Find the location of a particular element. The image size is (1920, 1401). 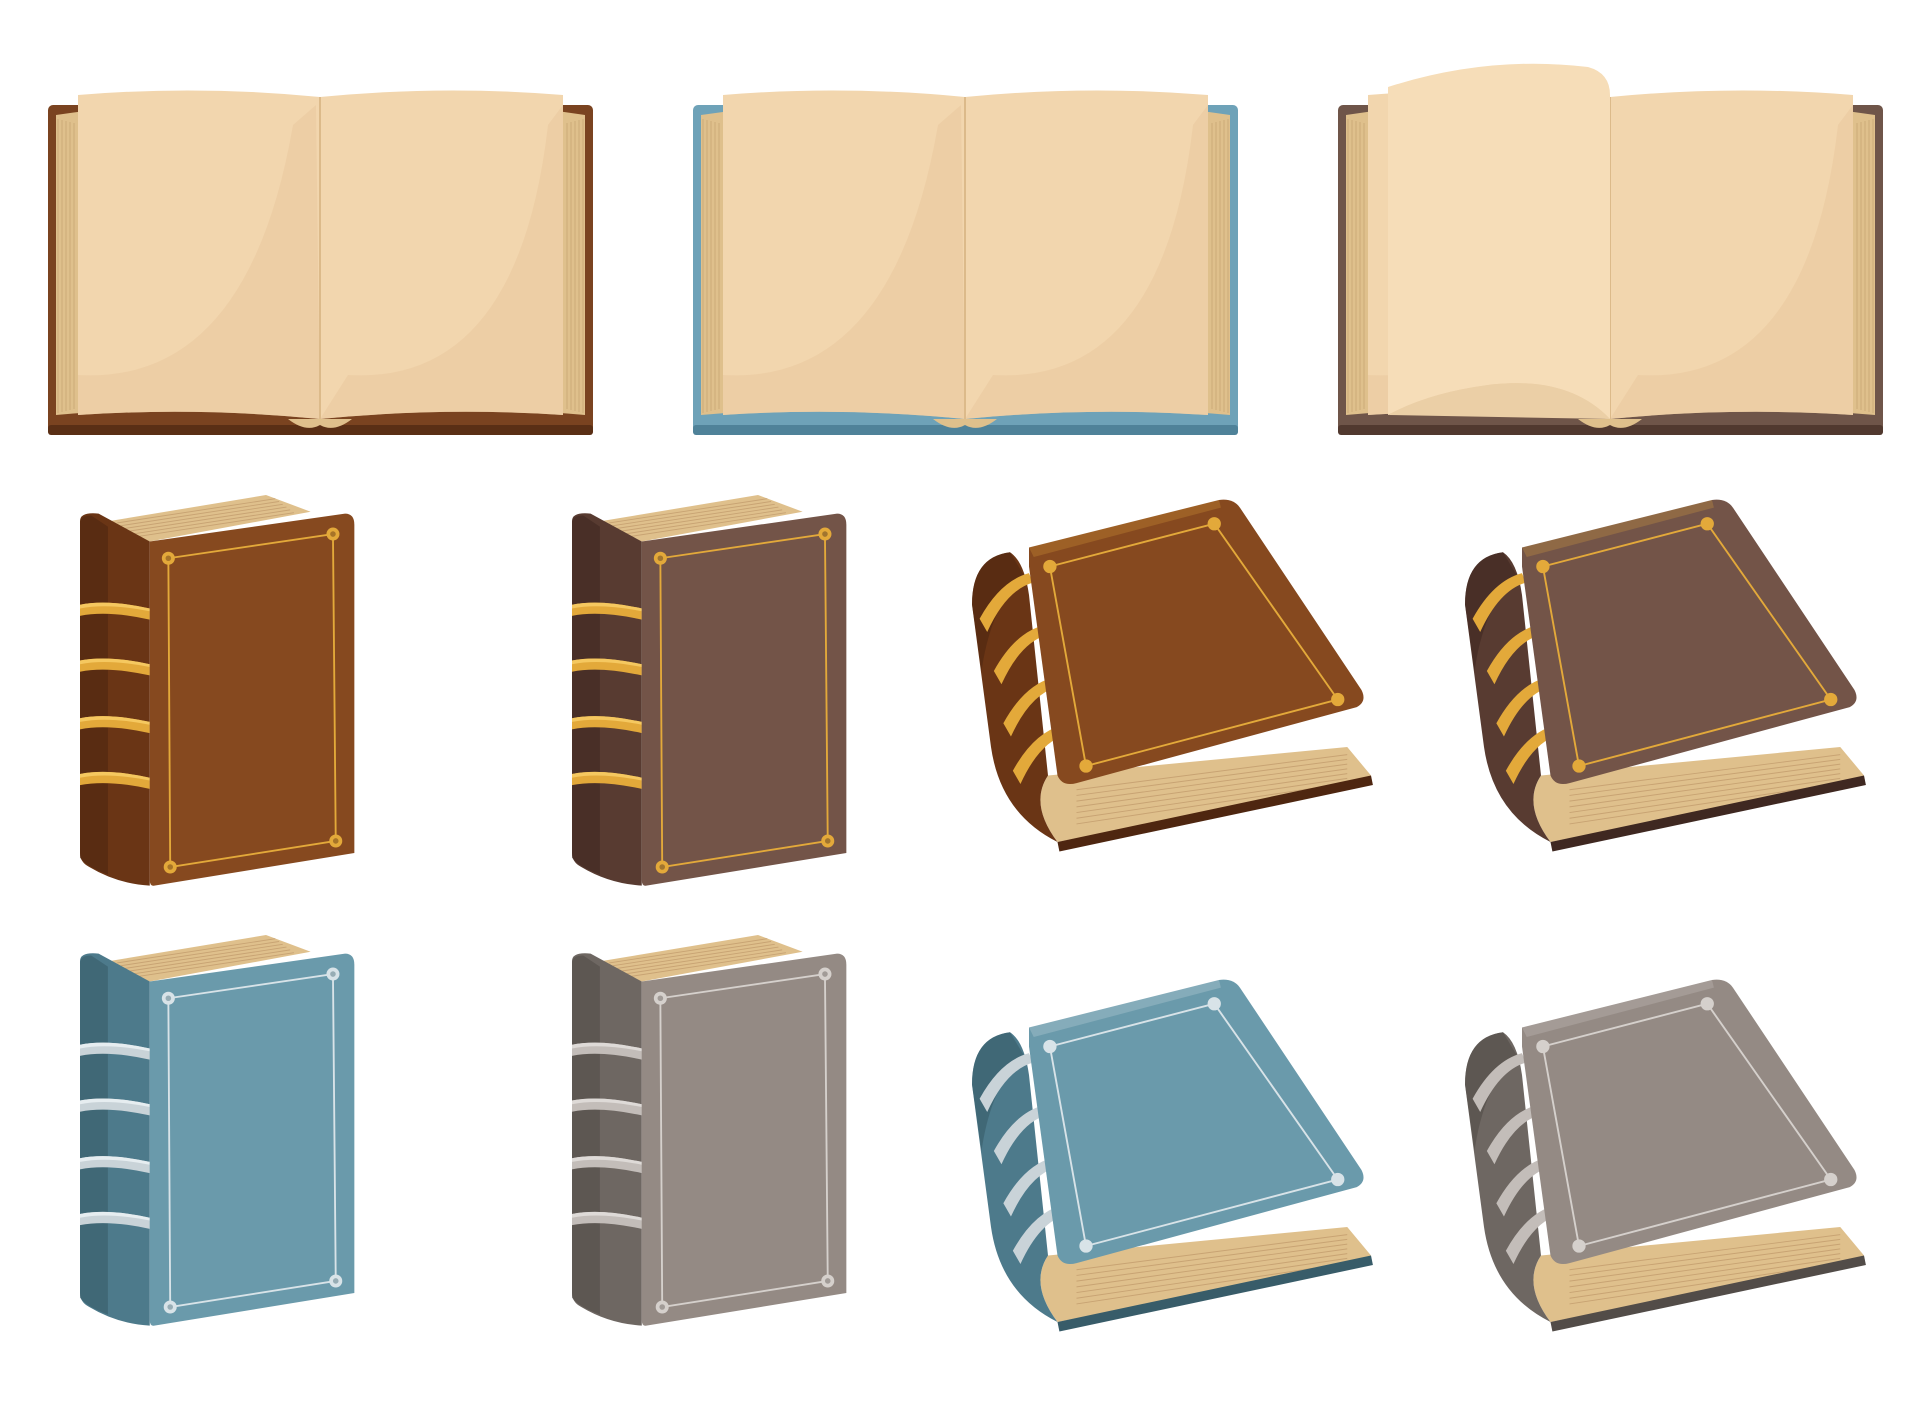

standing-book-taupe is located at coordinates (709, 690).